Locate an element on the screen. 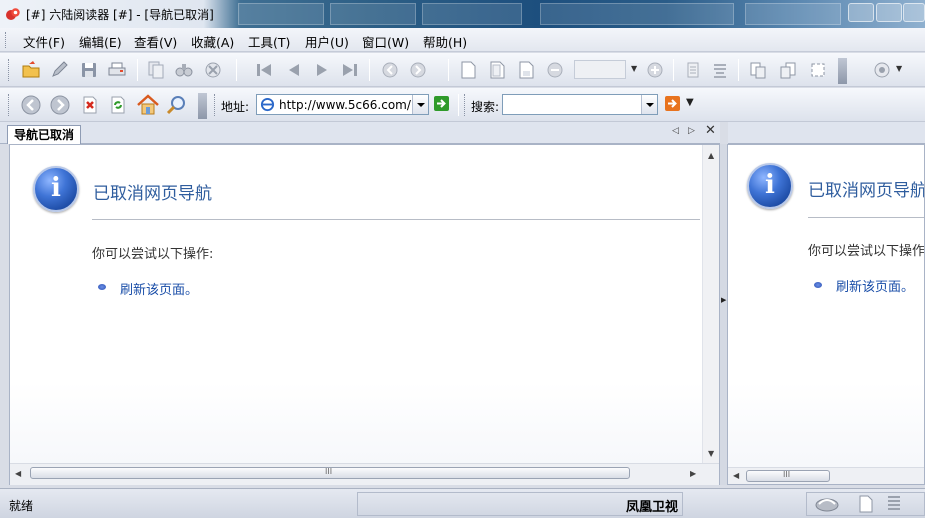  stop-icon is located at coordinates (213, 70).